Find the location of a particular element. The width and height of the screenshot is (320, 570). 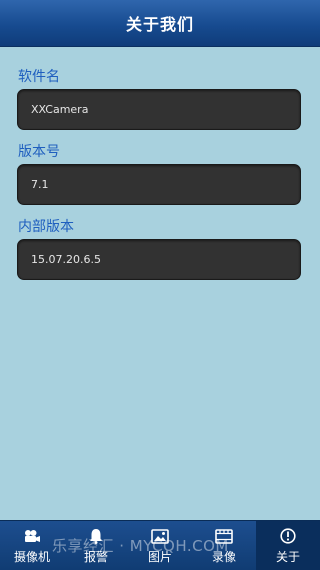

version-label: 版本号 is located at coordinates (39, 152).